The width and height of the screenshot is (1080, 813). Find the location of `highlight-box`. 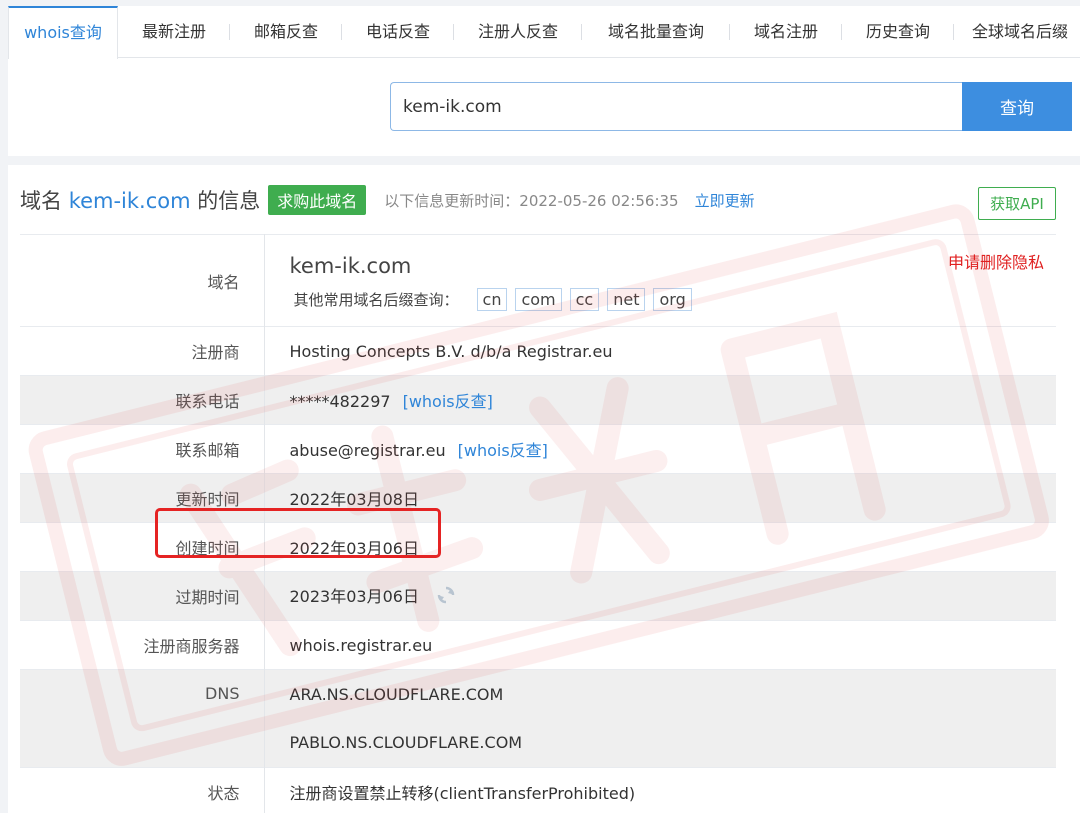

highlight-box is located at coordinates (298, 533).